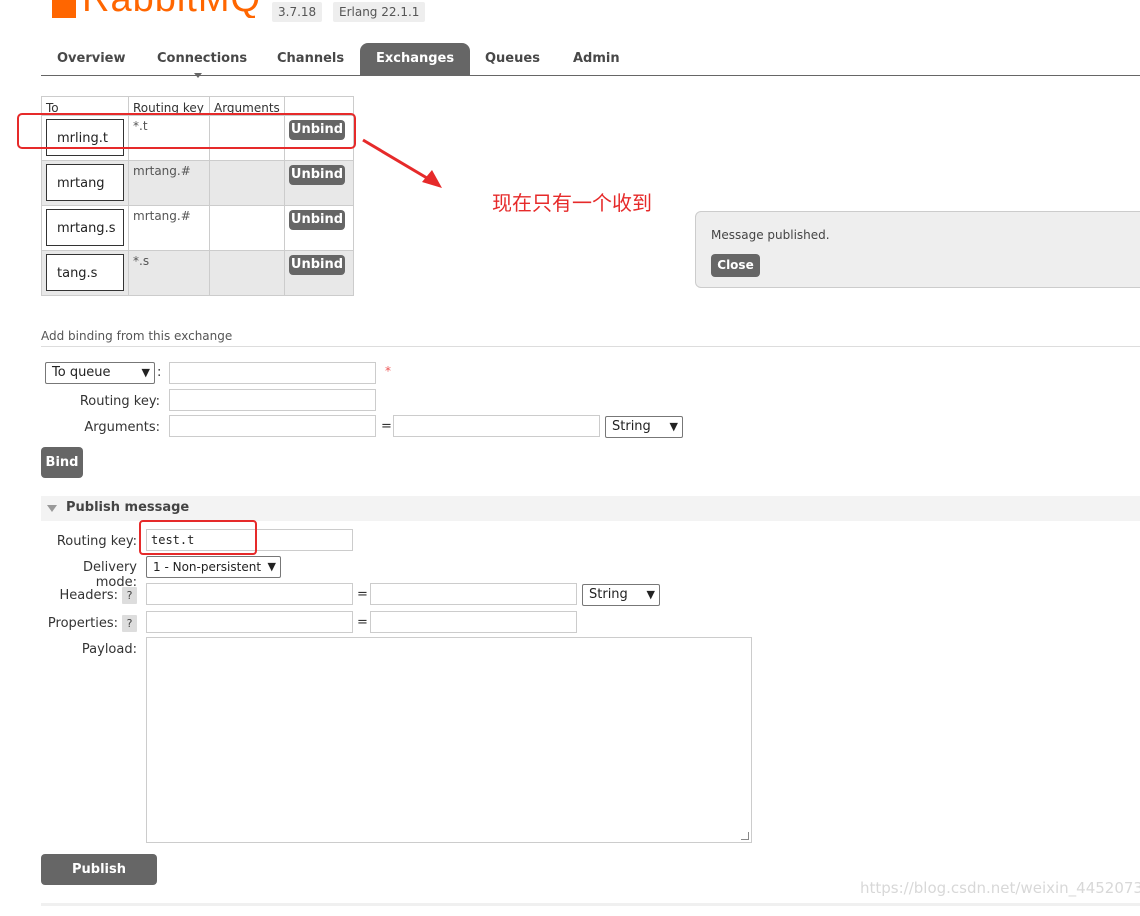  I want to click on binding-destination-link: mrtang, so click(85, 182).